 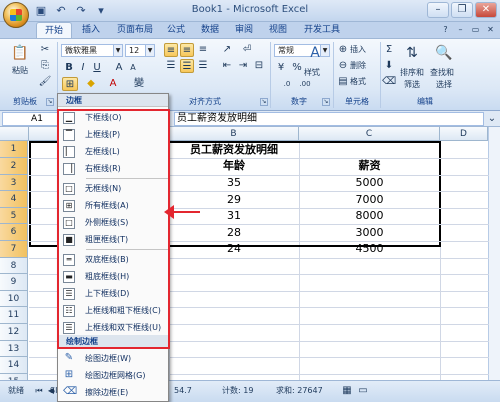 What do you see at coordinates (14, 134) in the screenshot?
I see `select-all-corner` at bounding box center [14, 134].